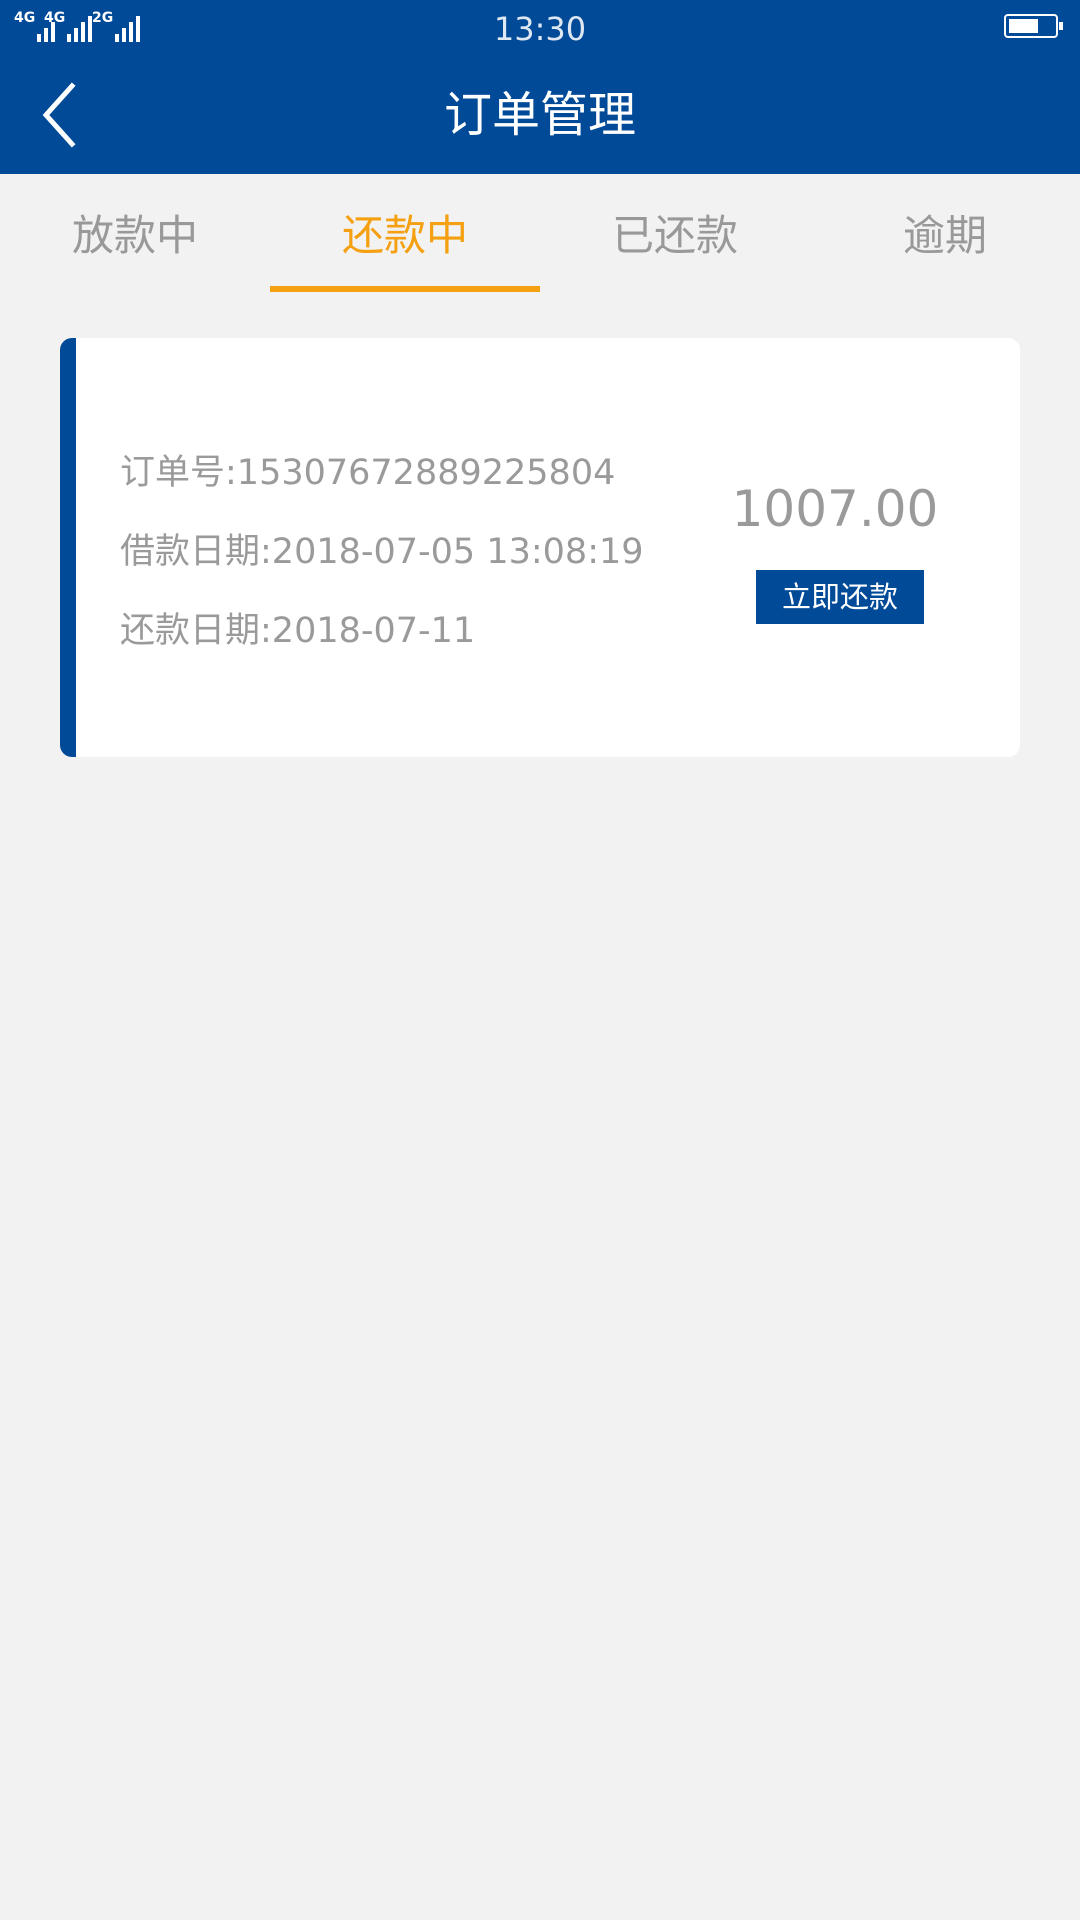 This screenshot has width=1080, height=1920. I want to click on repay-date-value: 2018-07-11, so click(373, 631).